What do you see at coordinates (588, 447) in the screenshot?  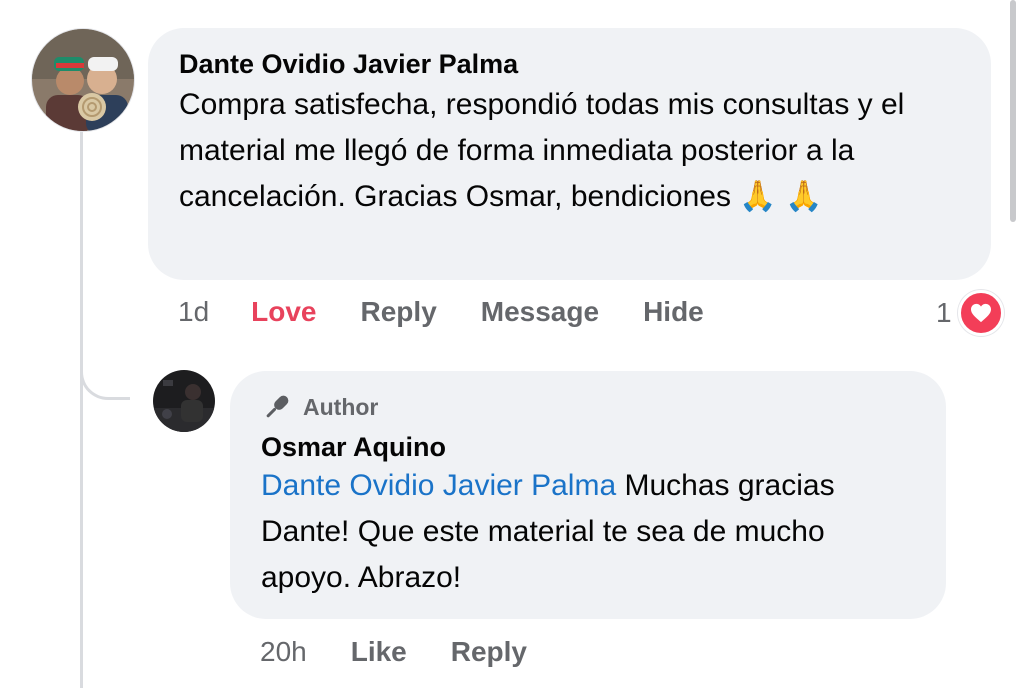 I see `reply-author-name: Osmar Aquino` at bounding box center [588, 447].